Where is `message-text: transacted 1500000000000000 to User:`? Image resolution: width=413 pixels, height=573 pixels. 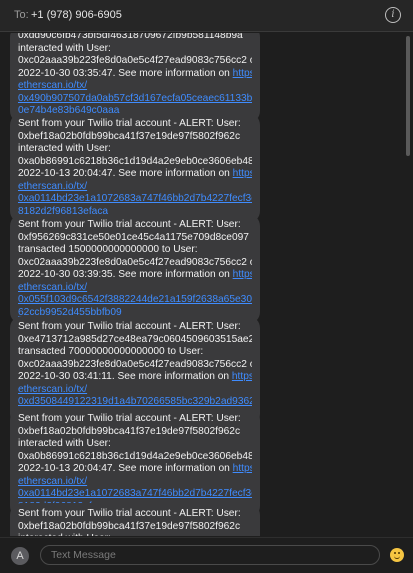
message-text: transacted 1500000000000000 to User: is located at coordinates (108, 249).